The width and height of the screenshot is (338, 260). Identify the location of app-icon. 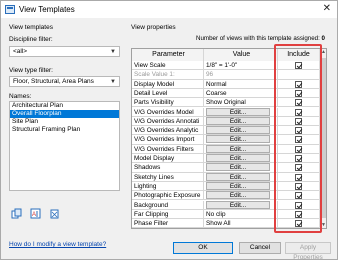
(10, 9).